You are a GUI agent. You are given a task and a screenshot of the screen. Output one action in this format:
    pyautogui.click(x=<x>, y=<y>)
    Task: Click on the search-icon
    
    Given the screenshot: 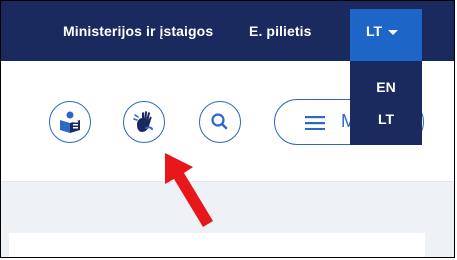 What is the action you would take?
    pyautogui.click(x=219, y=121)
    